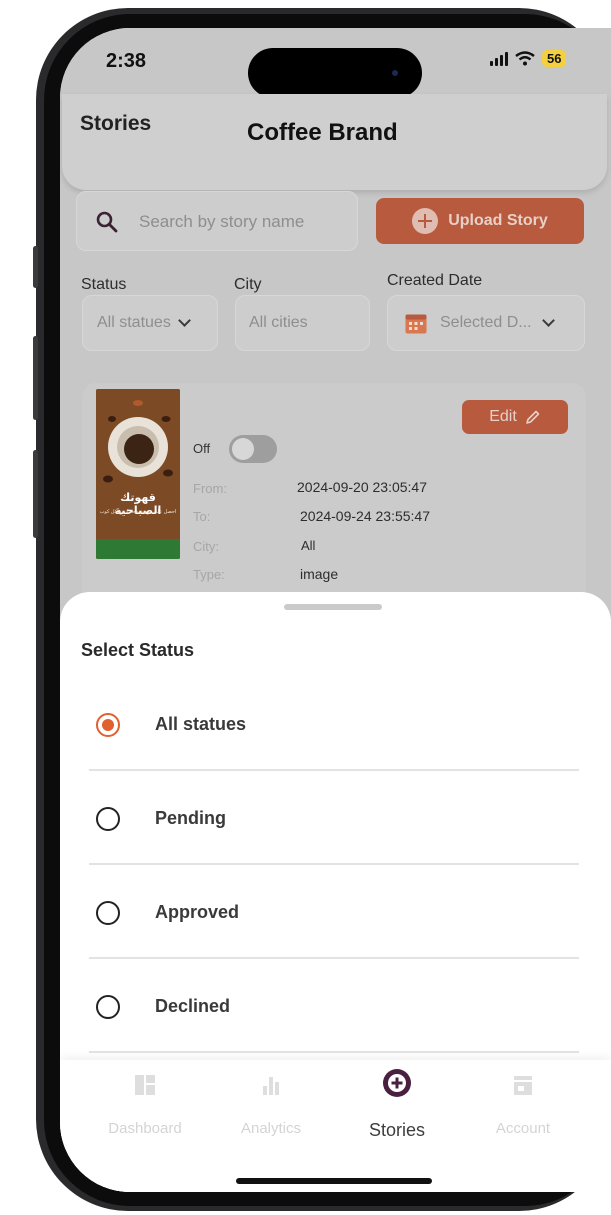  What do you see at coordinates (523, 1105) in the screenshot?
I see `nav-item-account: Account` at bounding box center [523, 1105].